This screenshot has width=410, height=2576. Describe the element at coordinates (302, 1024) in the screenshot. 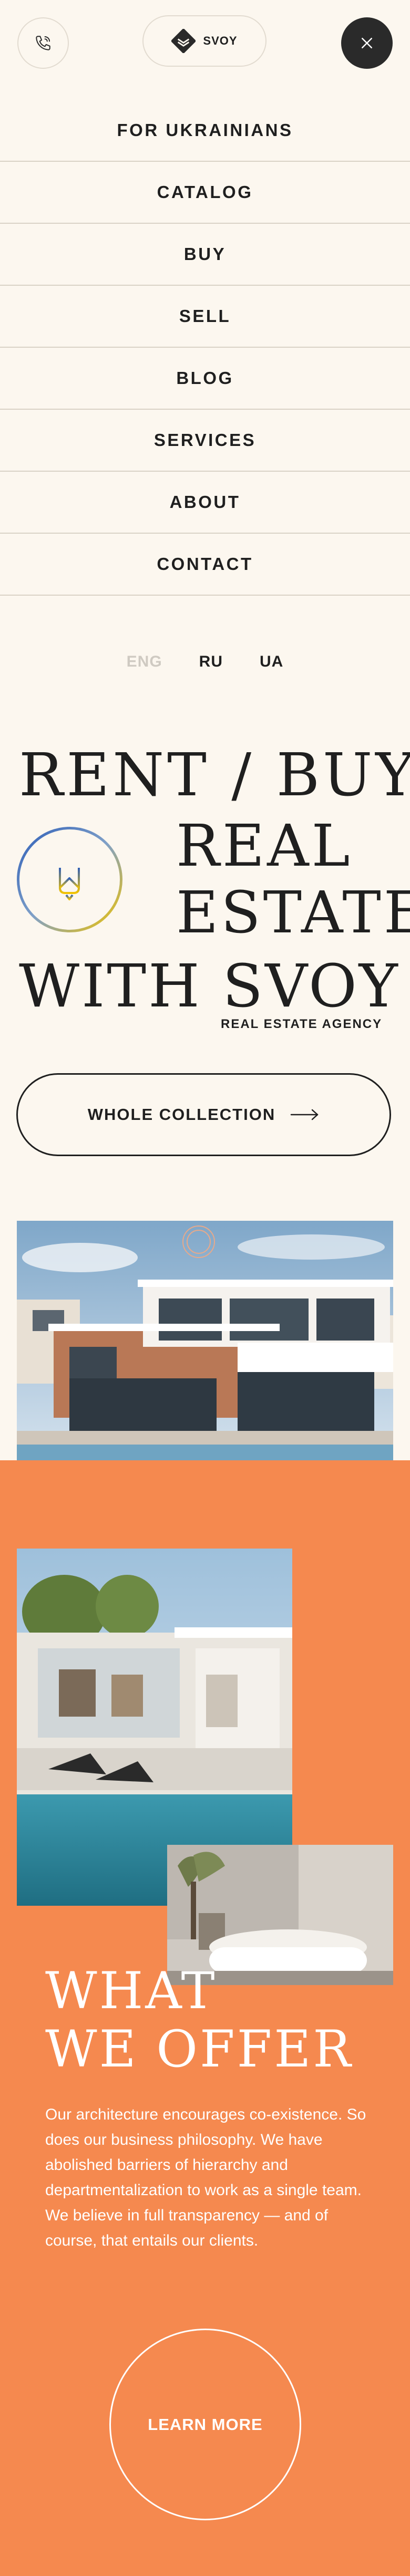

I see `hero-tagline: REAL ESTATE AGENCY` at that location.